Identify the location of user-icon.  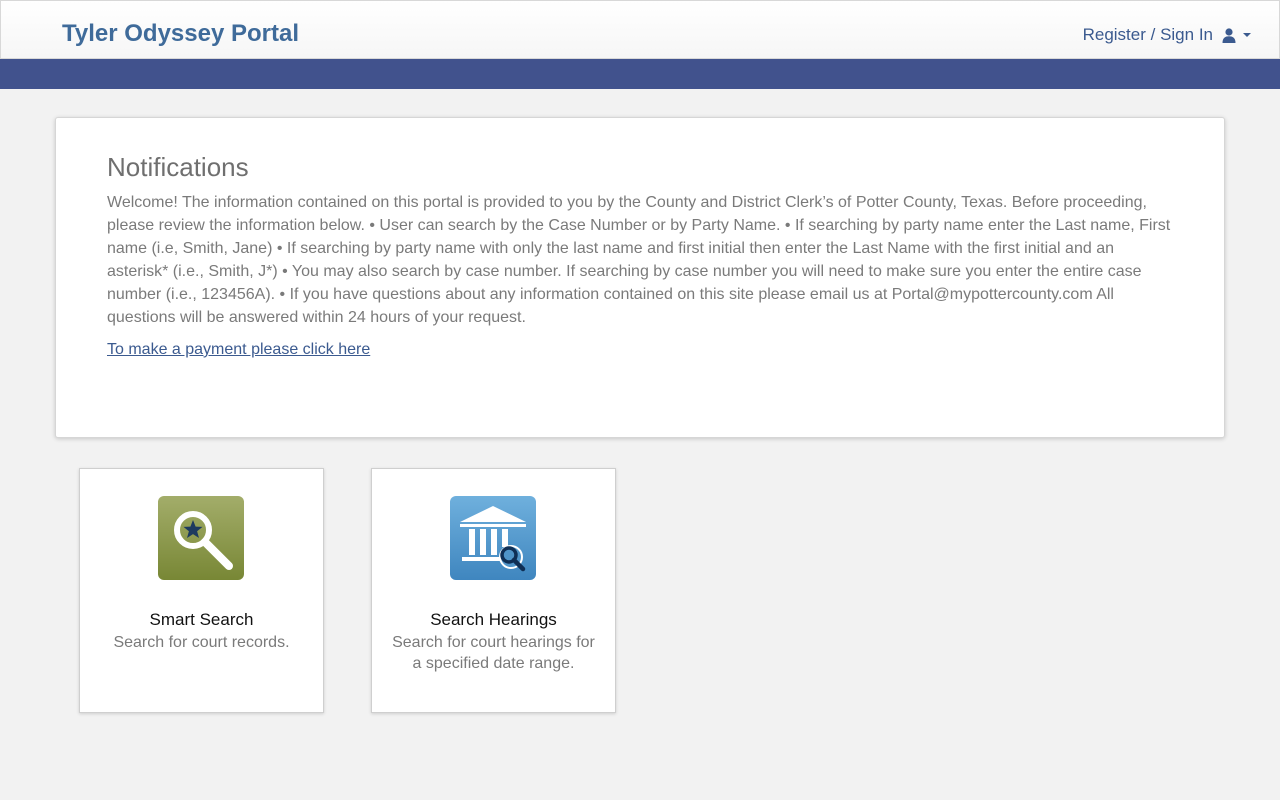
(1229, 35).